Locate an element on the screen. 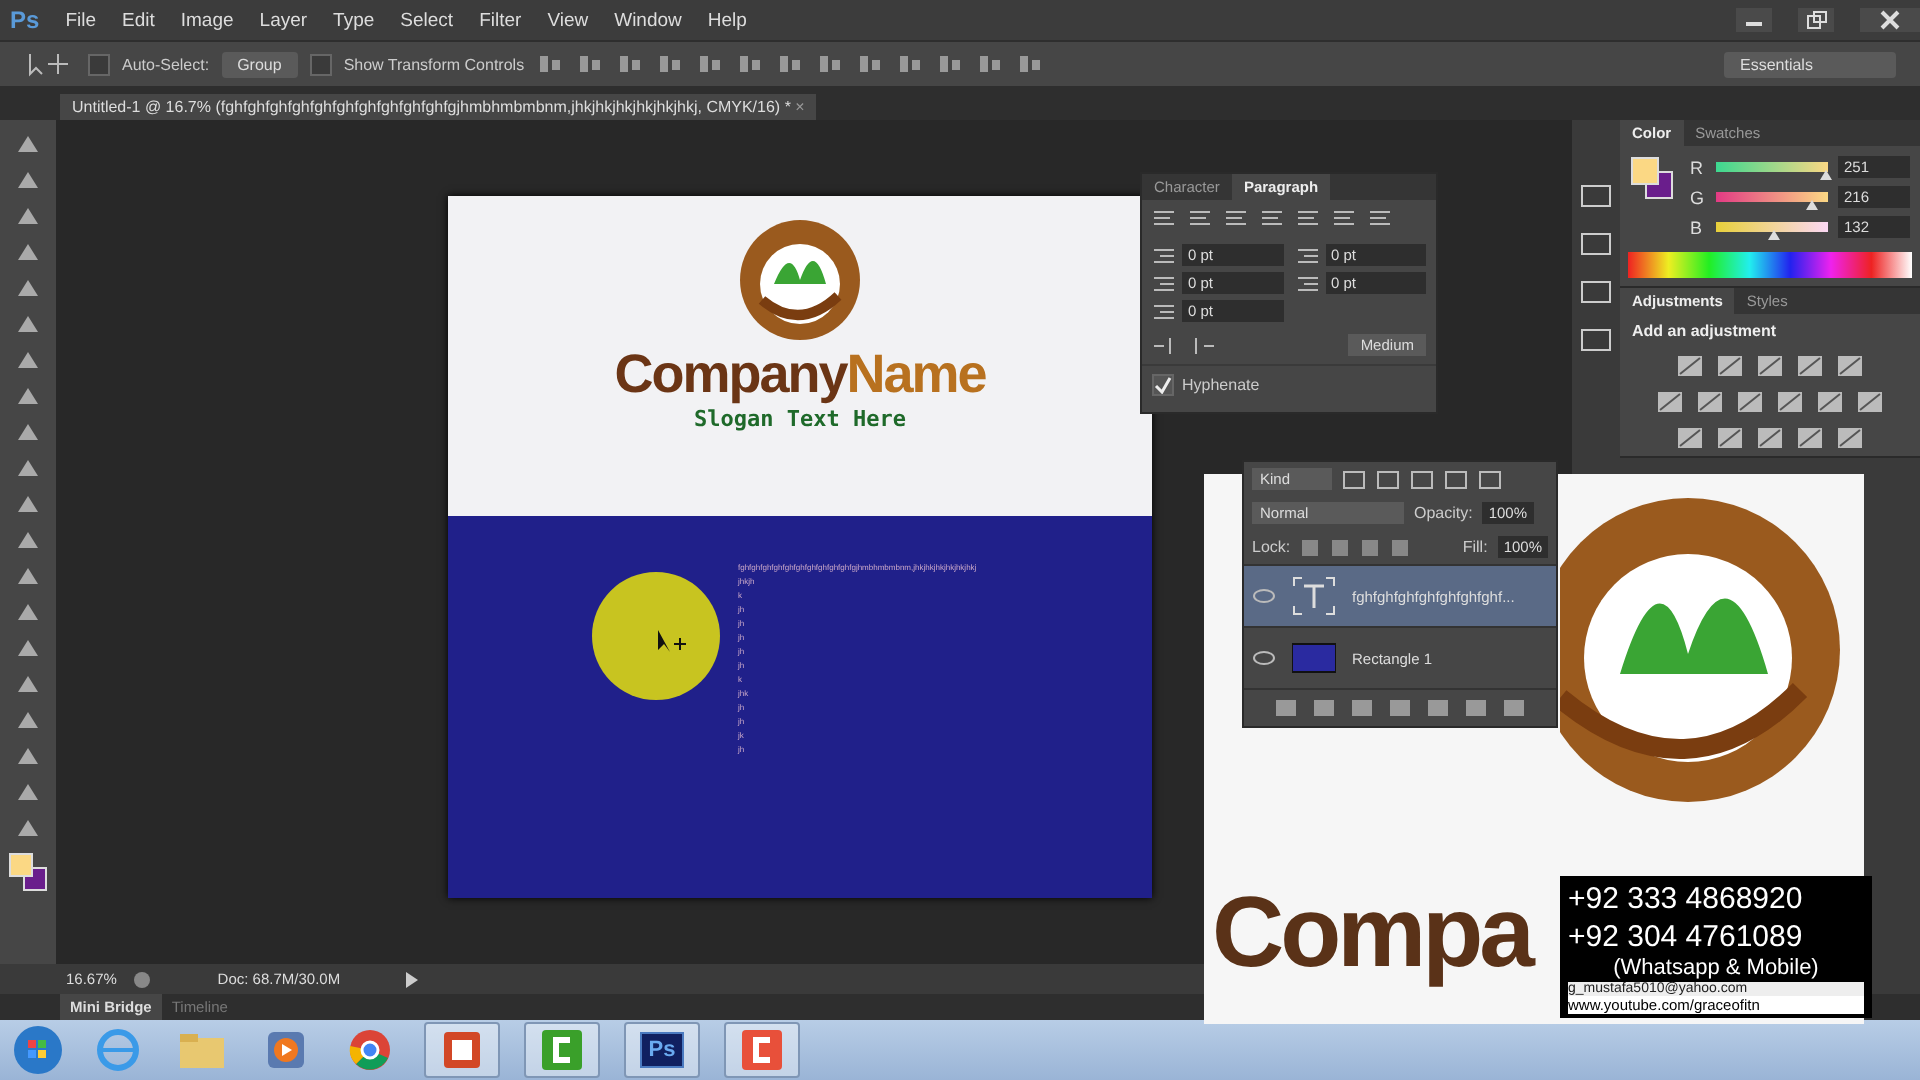 The height and width of the screenshot is (1080, 1920). menu-item: Type is located at coordinates (354, 20).